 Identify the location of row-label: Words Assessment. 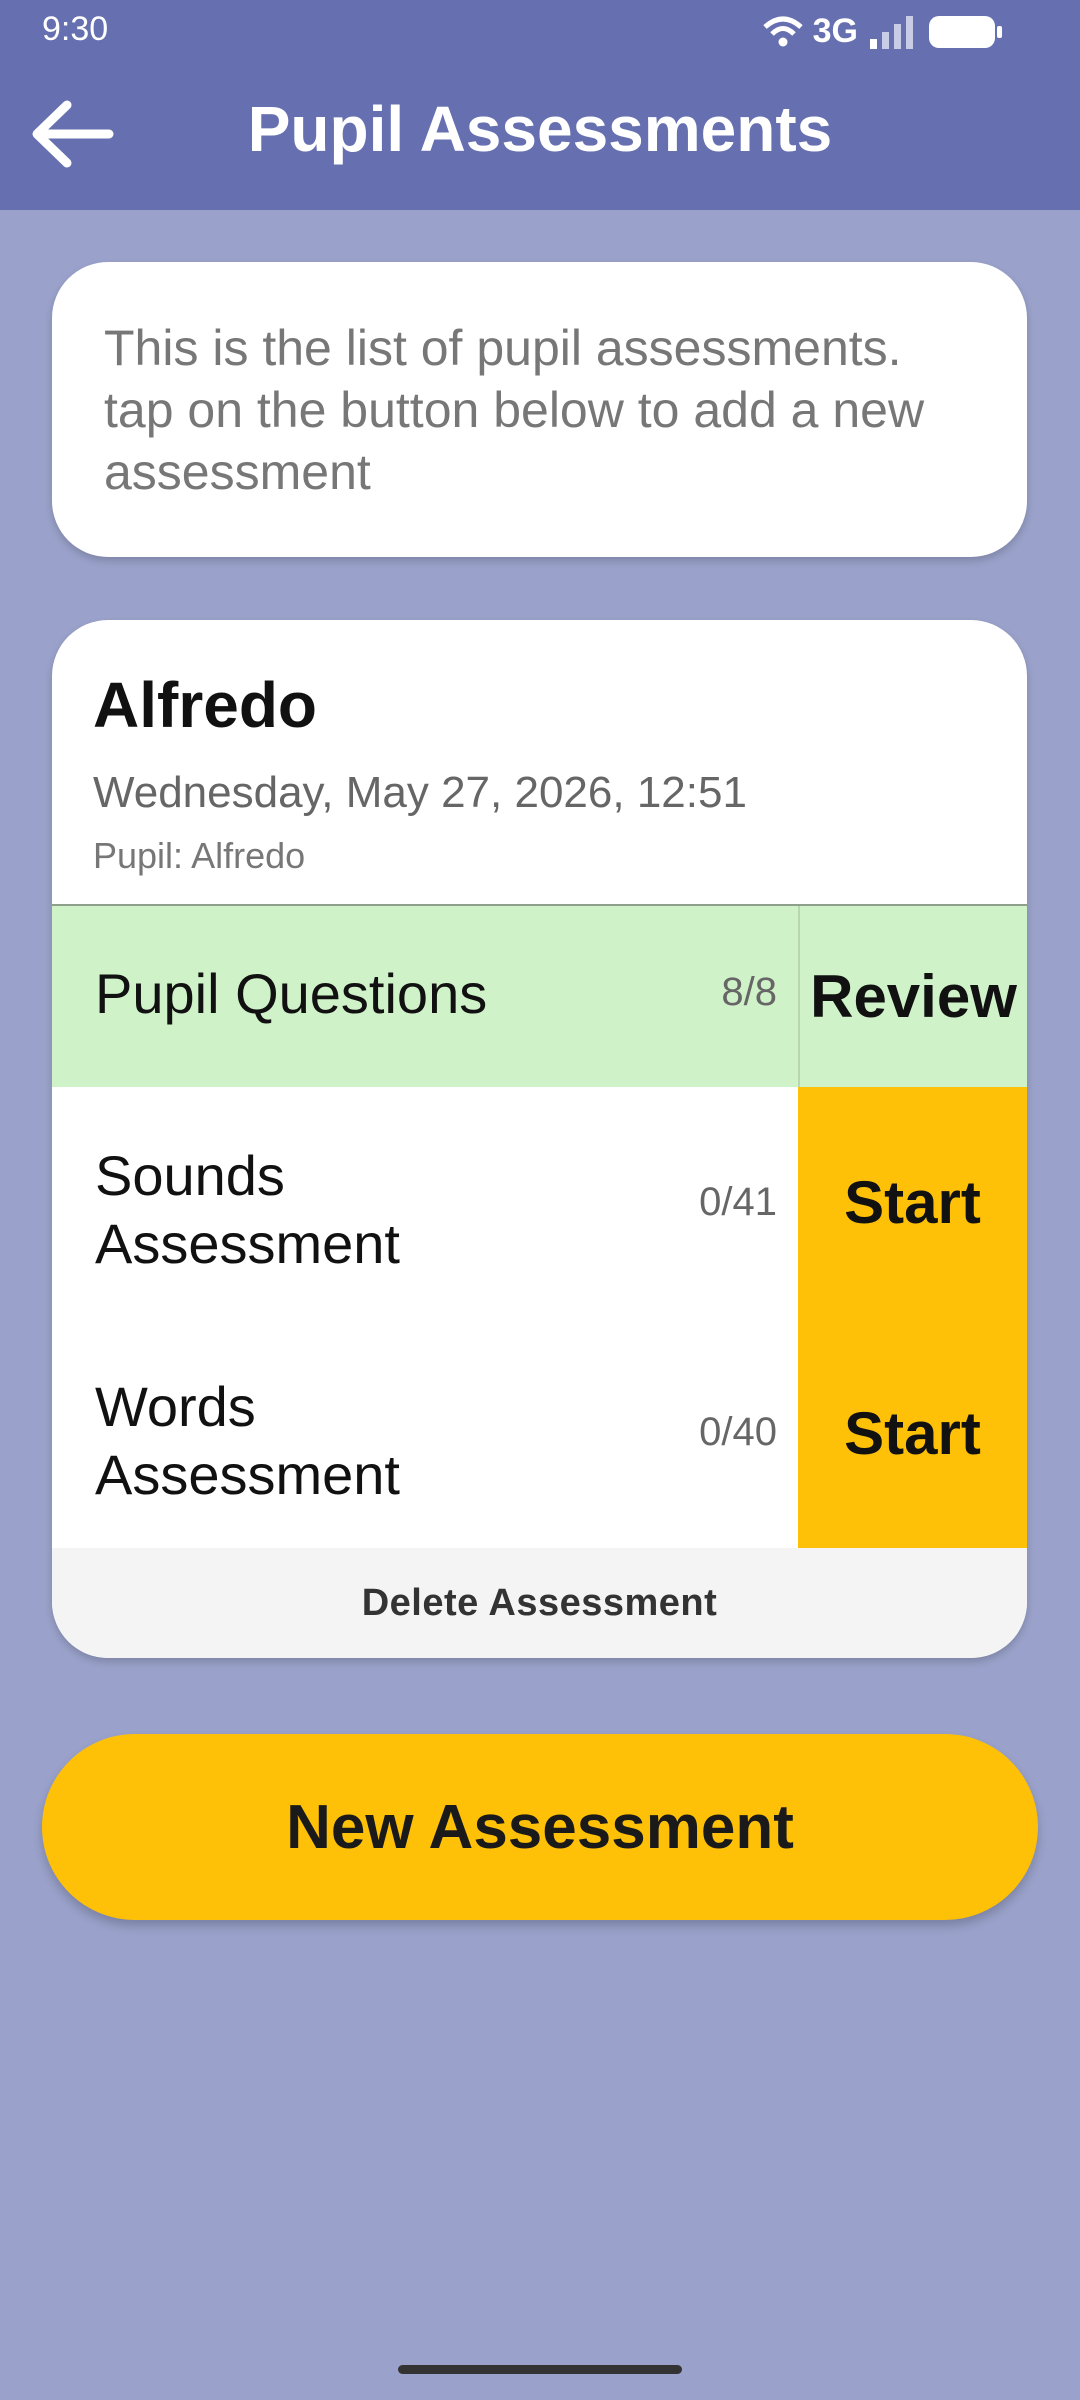
(247, 1440).